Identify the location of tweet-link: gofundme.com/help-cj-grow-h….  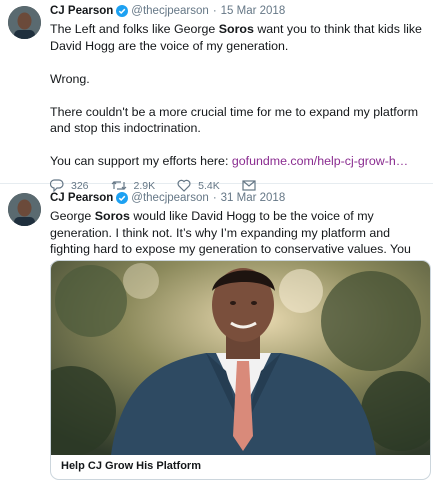
(320, 161).